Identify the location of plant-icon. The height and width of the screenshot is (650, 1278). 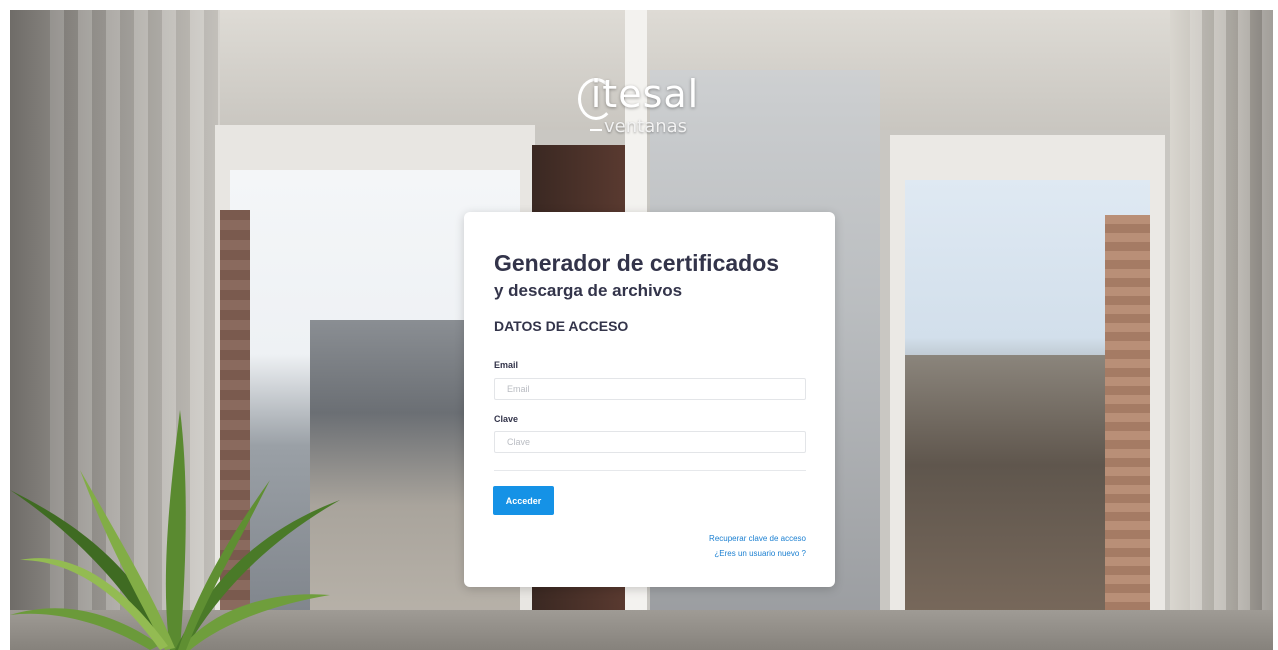
(175, 530).